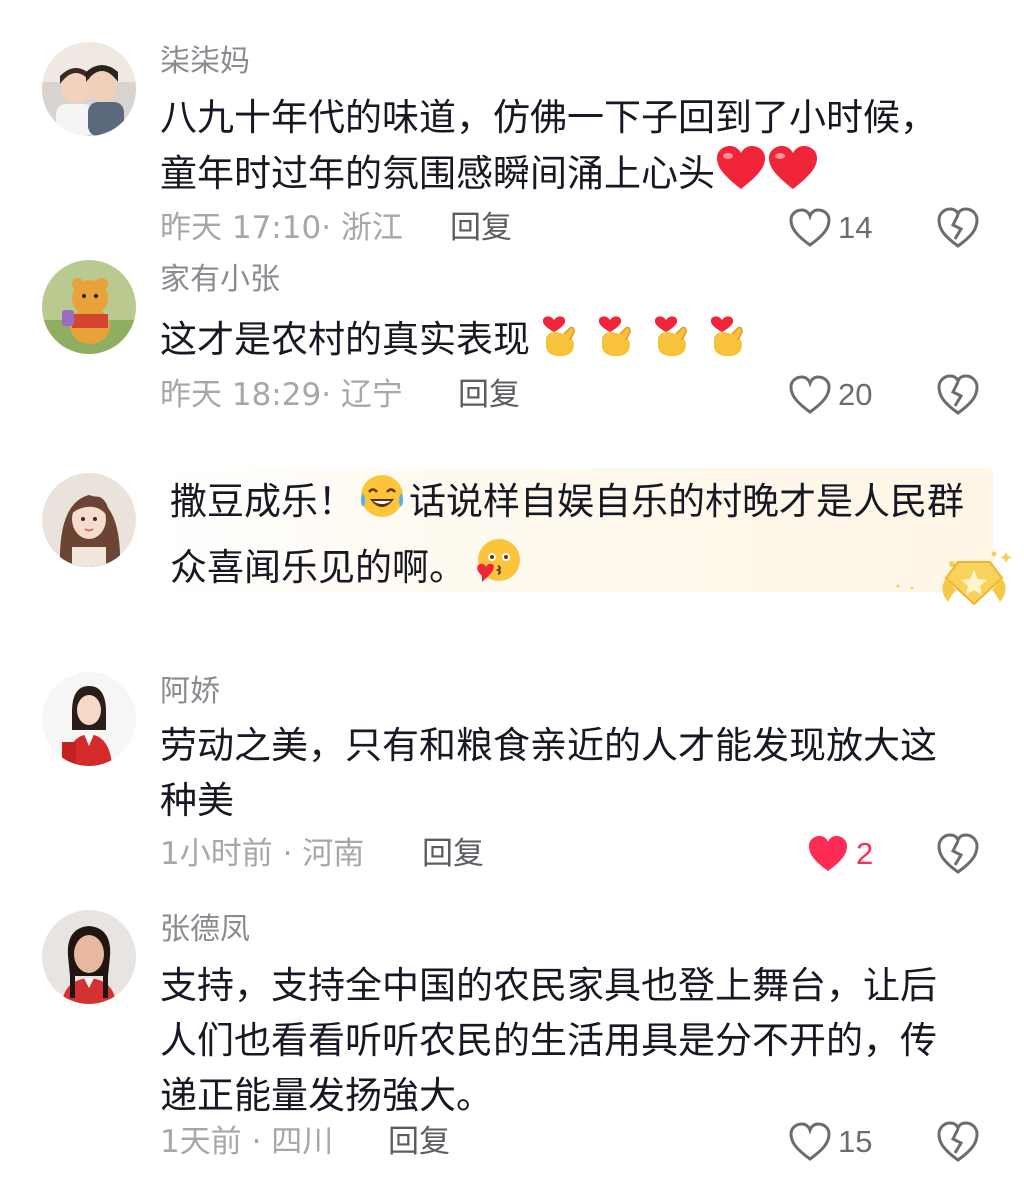 Image resolution: width=1024 pixels, height=1179 pixels. Describe the element at coordinates (220, 280) in the screenshot. I see `username: 家有小张` at that location.